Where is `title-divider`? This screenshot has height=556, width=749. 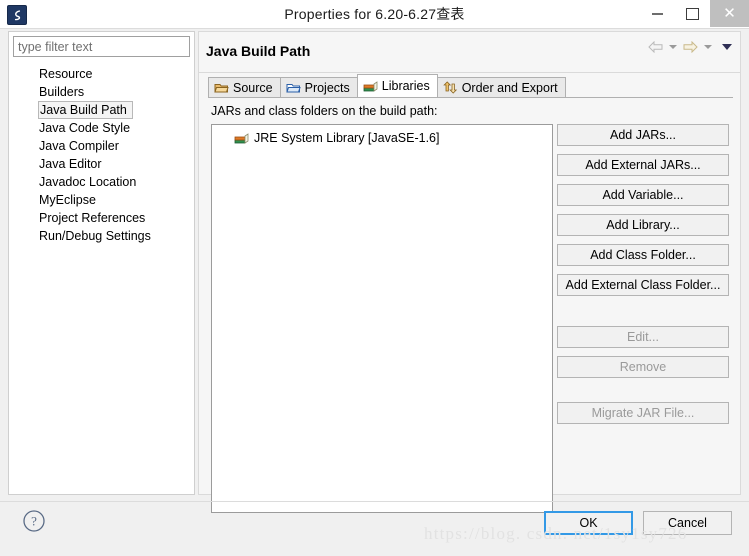
title-divider is located at coordinates (469, 72).